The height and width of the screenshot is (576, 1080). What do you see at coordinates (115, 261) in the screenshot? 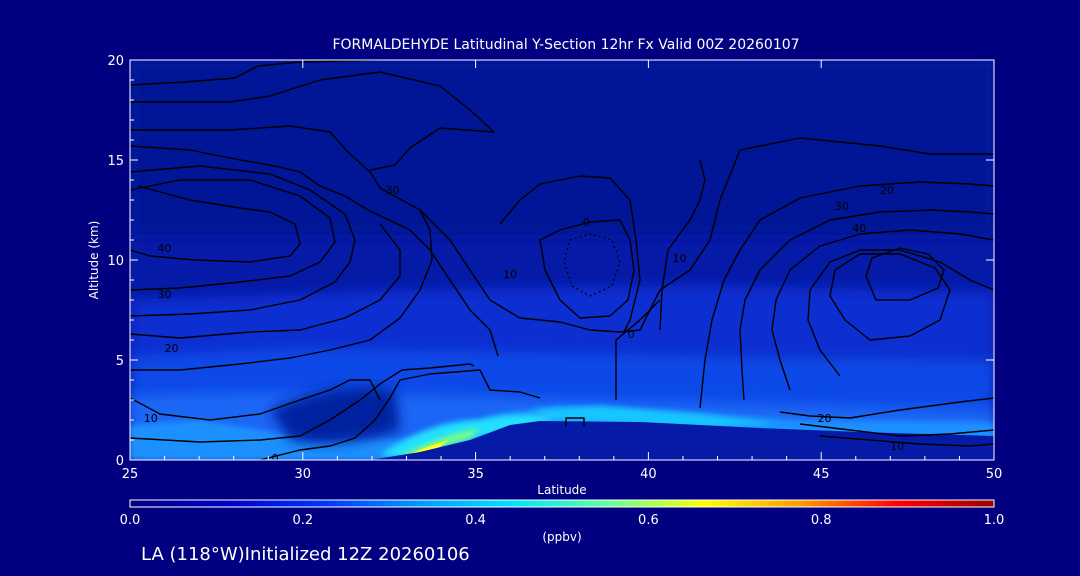
I see `y-tick-label: 10` at bounding box center [115, 261].